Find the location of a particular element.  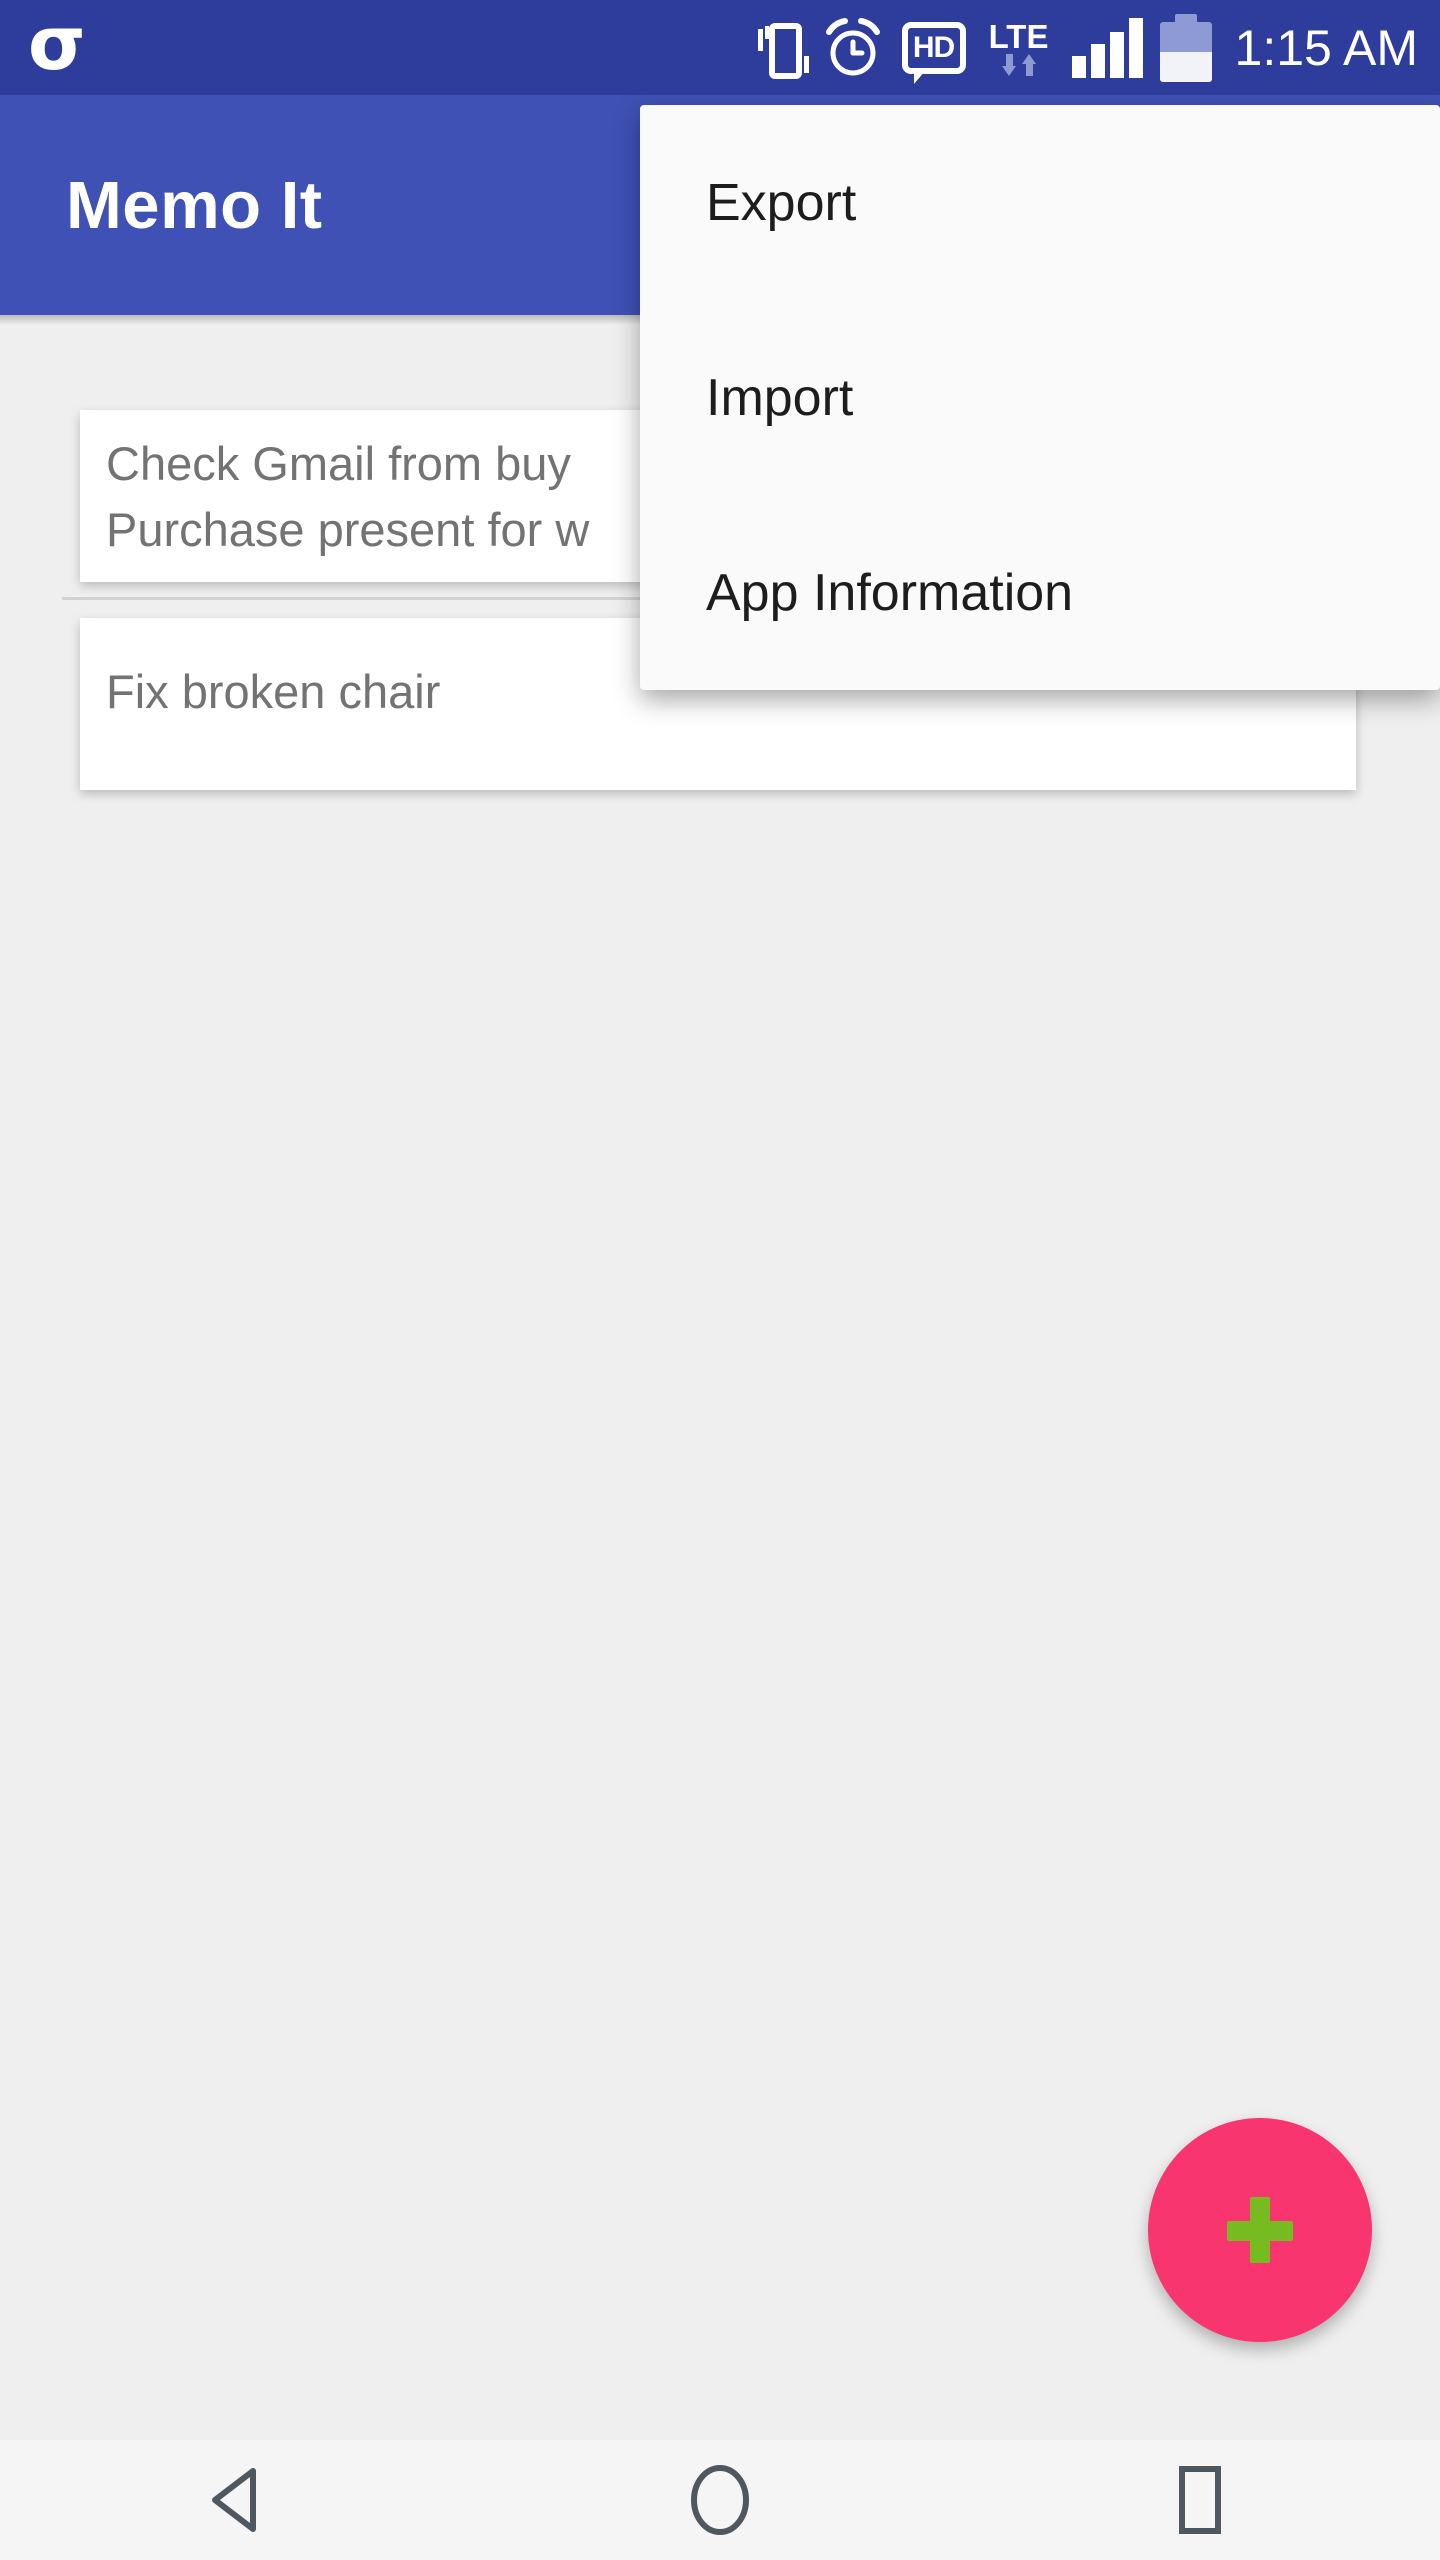

status-bar-system-icons: HD LTE 1:15 AM is located at coordinates (1087, 48).